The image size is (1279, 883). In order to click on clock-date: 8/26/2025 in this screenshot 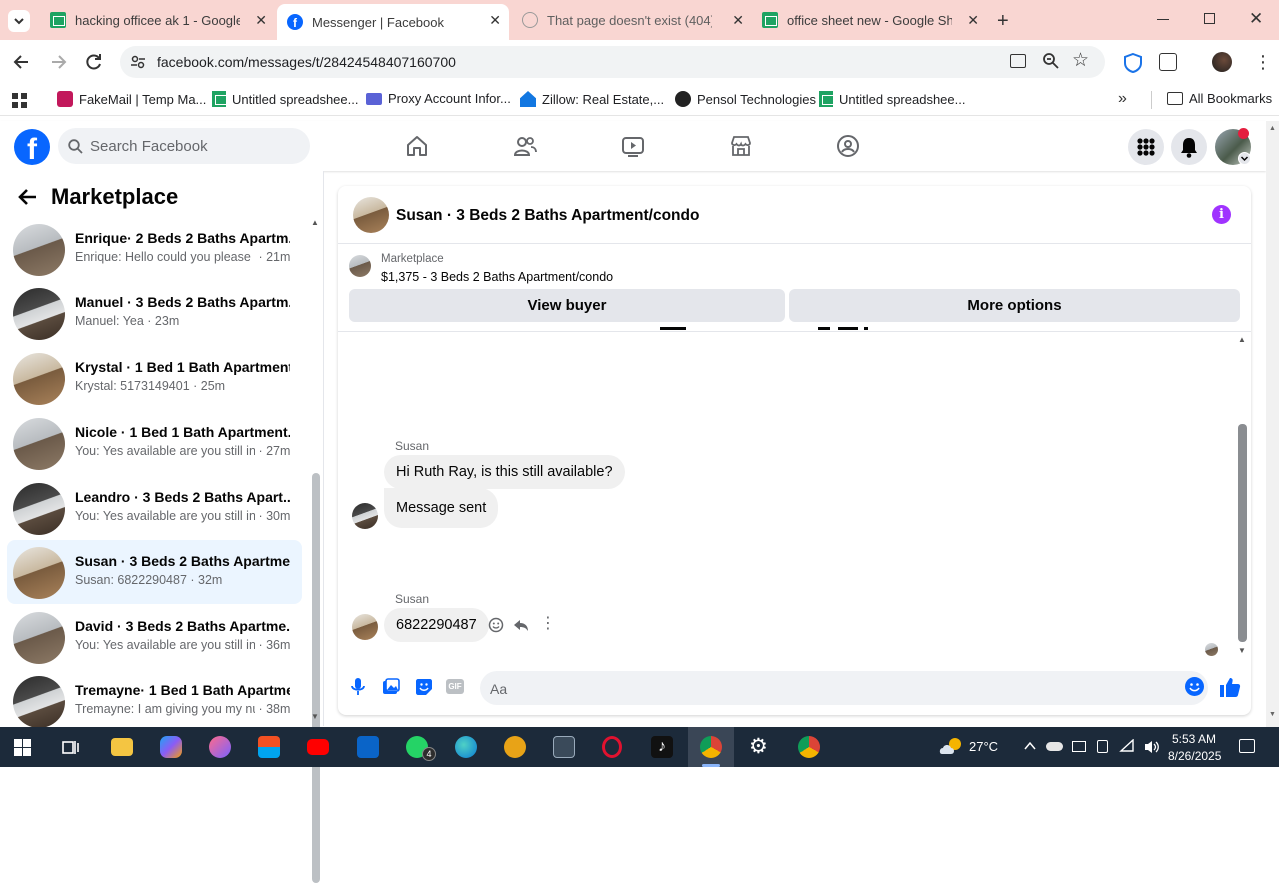, I will do `click(1194, 756)`.